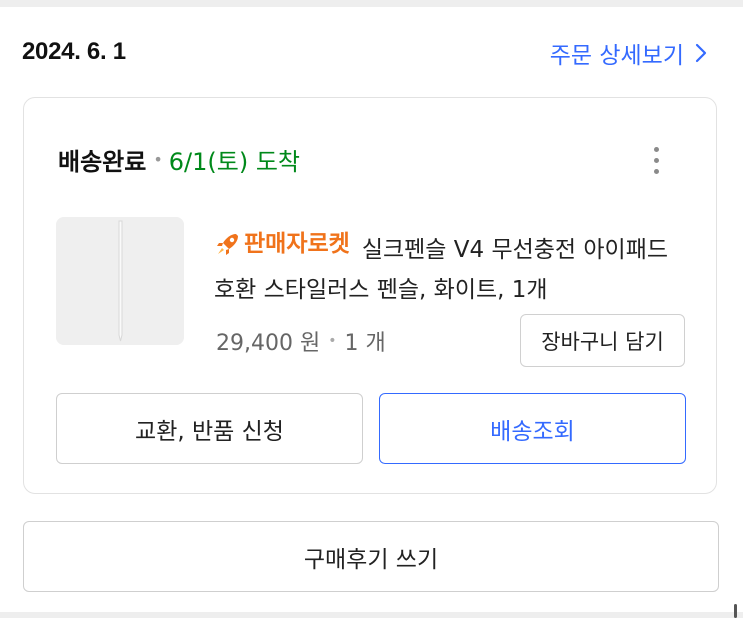 The image size is (743, 618). I want to click on delivery-status-row: 배송완료 • 6/1(토) 도착, so click(179, 159).